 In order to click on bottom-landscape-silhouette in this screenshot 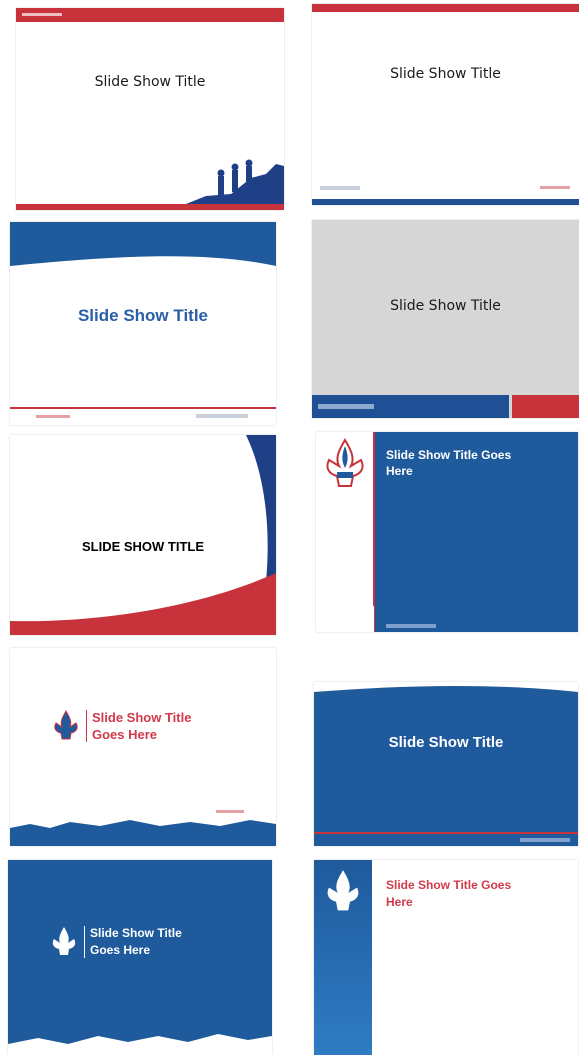, I will do `click(143, 833)`.